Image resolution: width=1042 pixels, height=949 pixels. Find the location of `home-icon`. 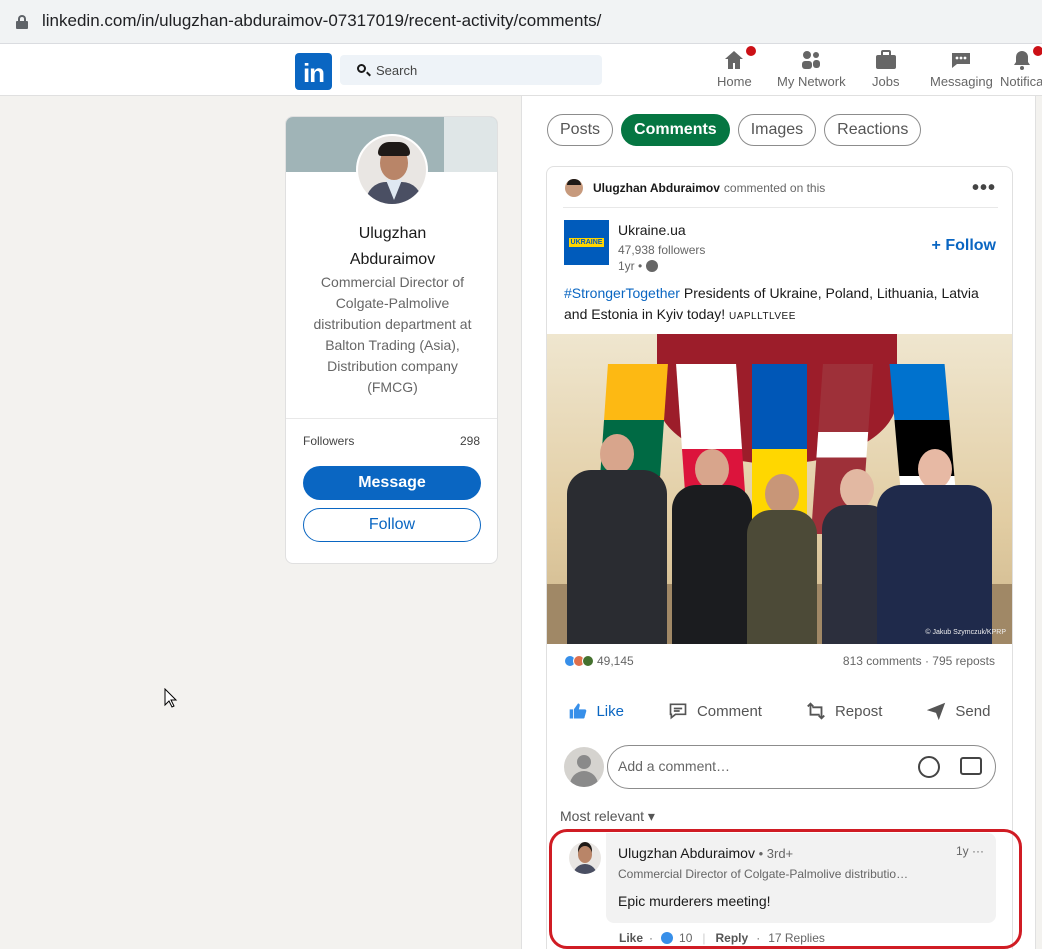

home-icon is located at coordinates (734, 60).